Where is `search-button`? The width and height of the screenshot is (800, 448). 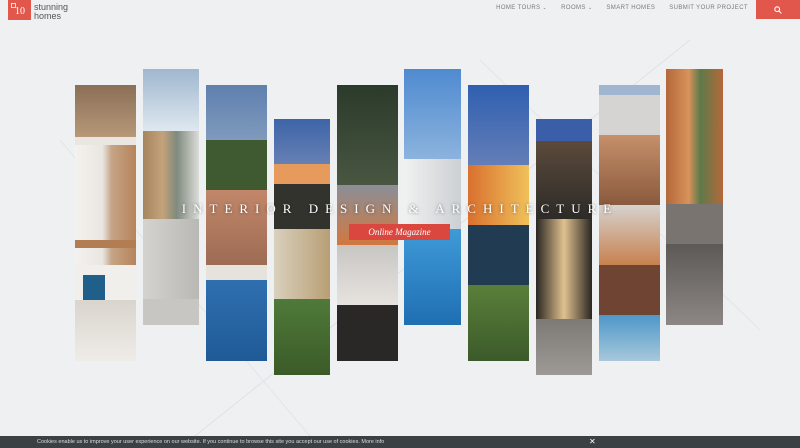 search-button is located at coordinates (778, 9).